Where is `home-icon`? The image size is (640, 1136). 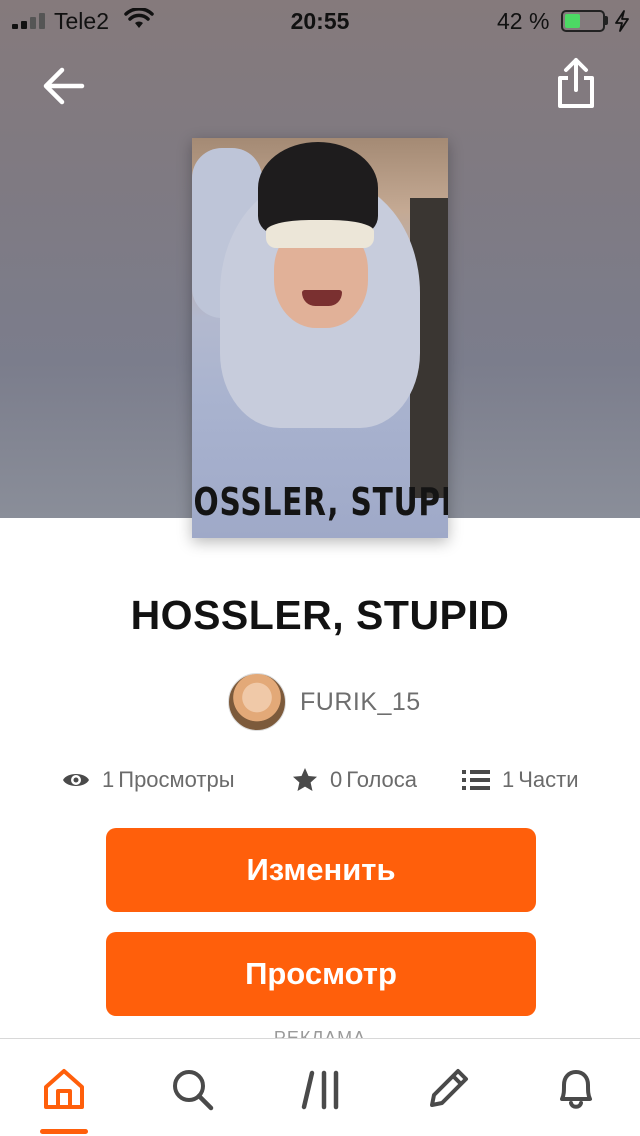 home-icon is located at coordinates (64, 1089).